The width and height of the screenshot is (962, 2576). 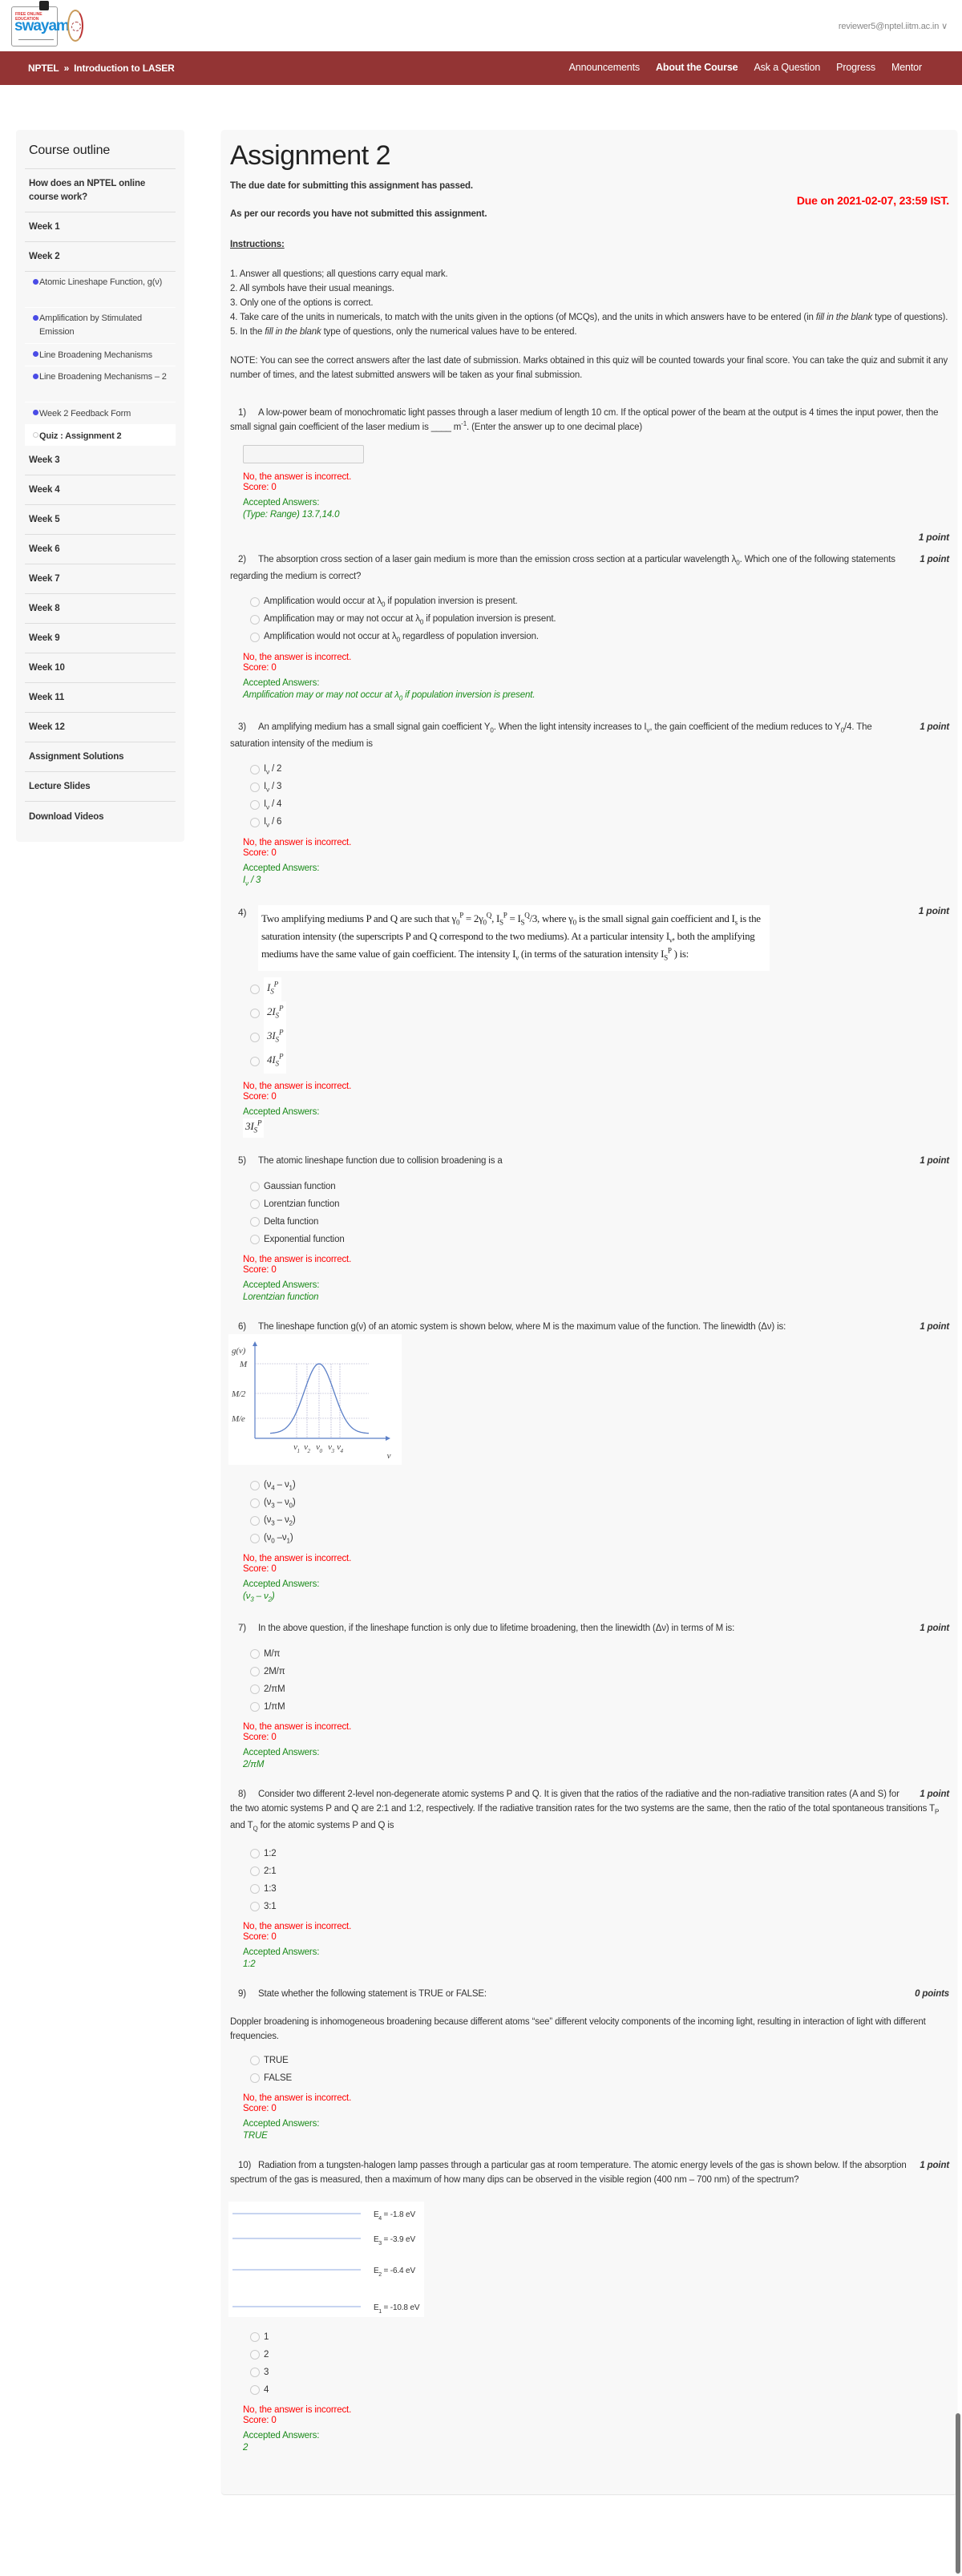 What do you see at coordinates (599, 1037) in the screenshot?
I see `option: 3I_{S}^{P}` at bounding box center [599, 1037].